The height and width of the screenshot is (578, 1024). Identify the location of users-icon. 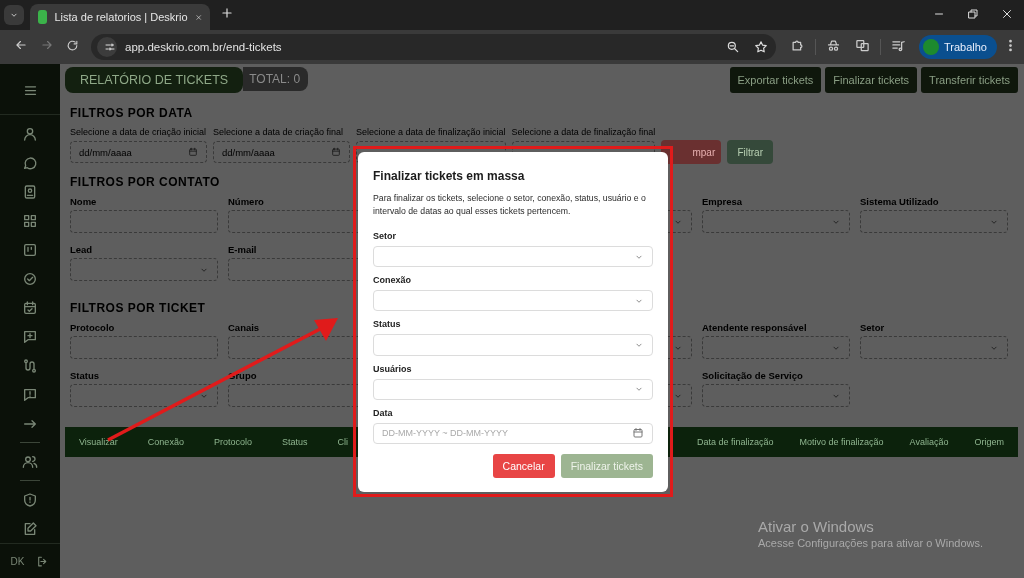
(30, 461).